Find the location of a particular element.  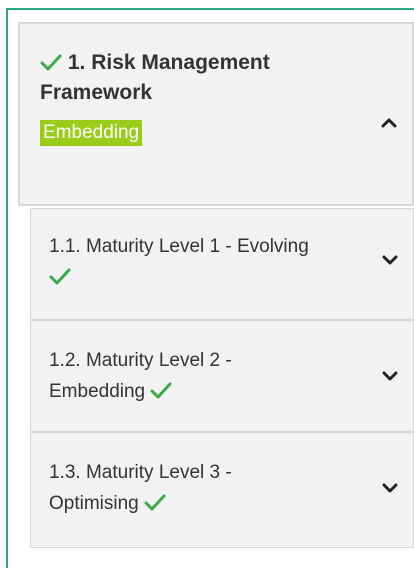

section-title-line1: 1. Risk Management is located at coordinates (168, 62).